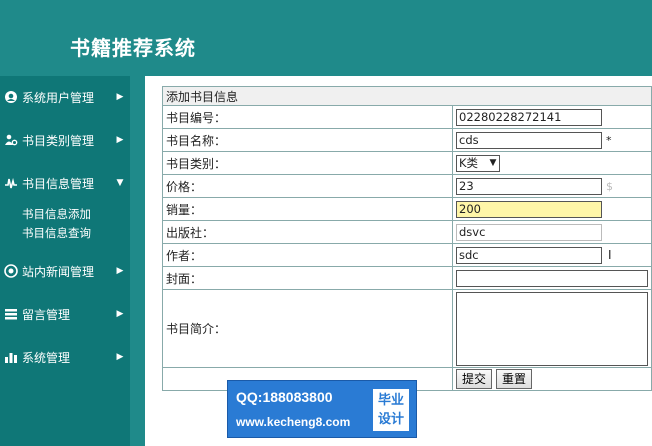 Image resolution: width=652 pixels, height=446 pixels. I want to click on sidebar-item-category-management: 书目类别管理 ▶, so click(65, 140).